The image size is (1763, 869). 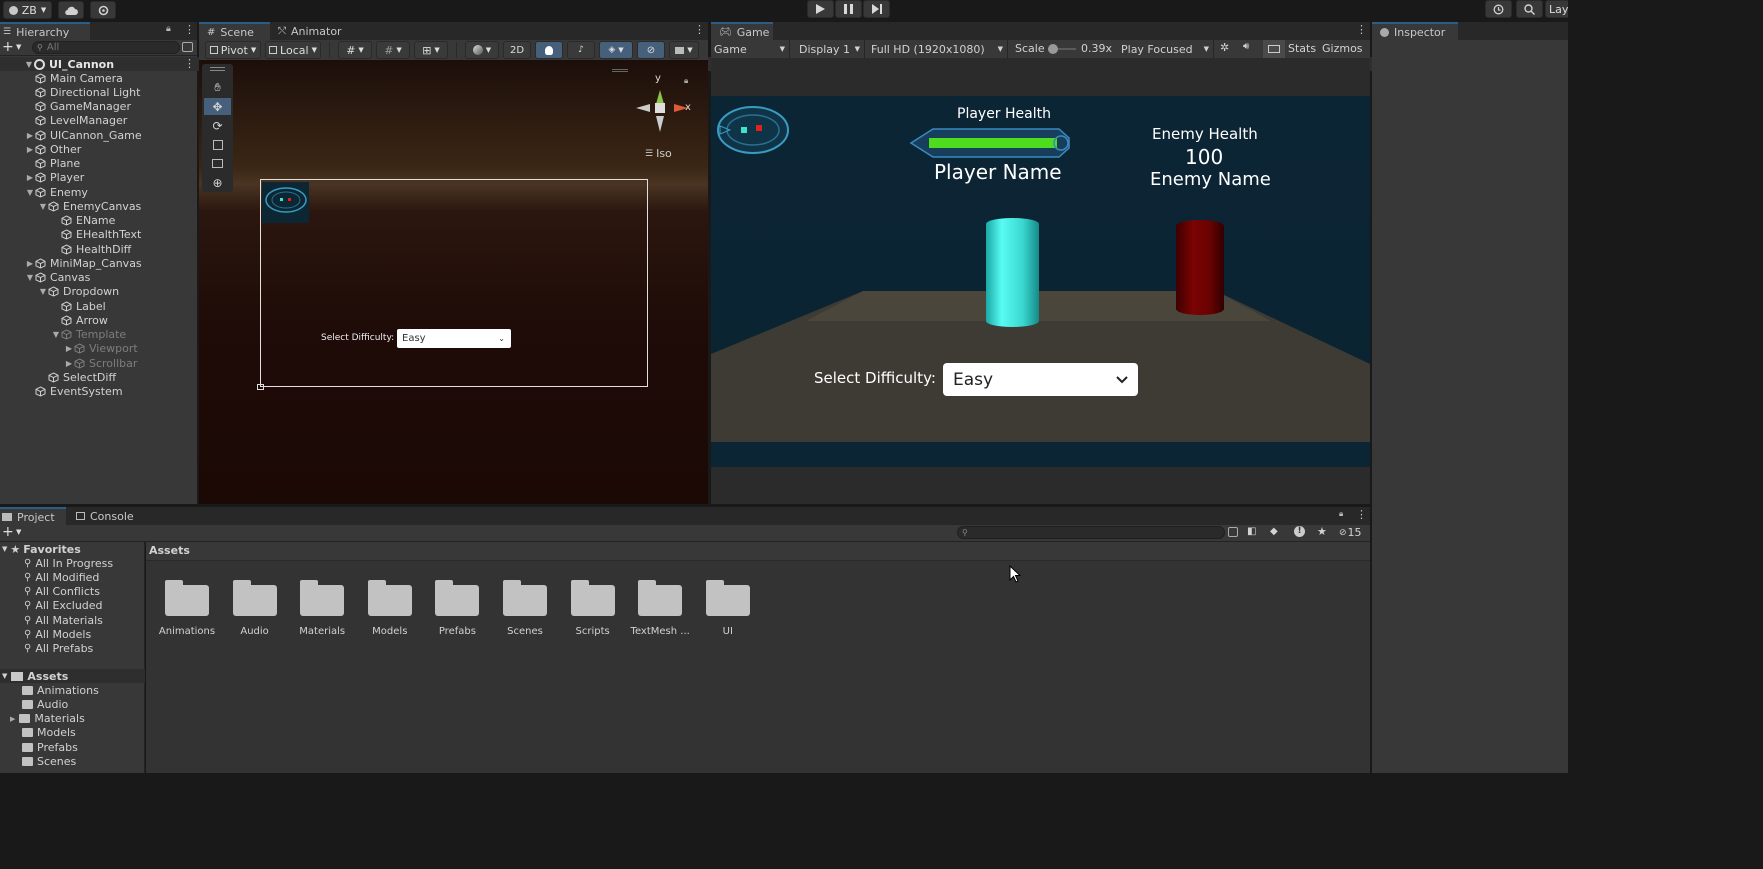 What do you see at coordinates (750, 49) in the screenshot?
I see `view-type-dropdown: Game ▼` at bounding box center [750, 49].